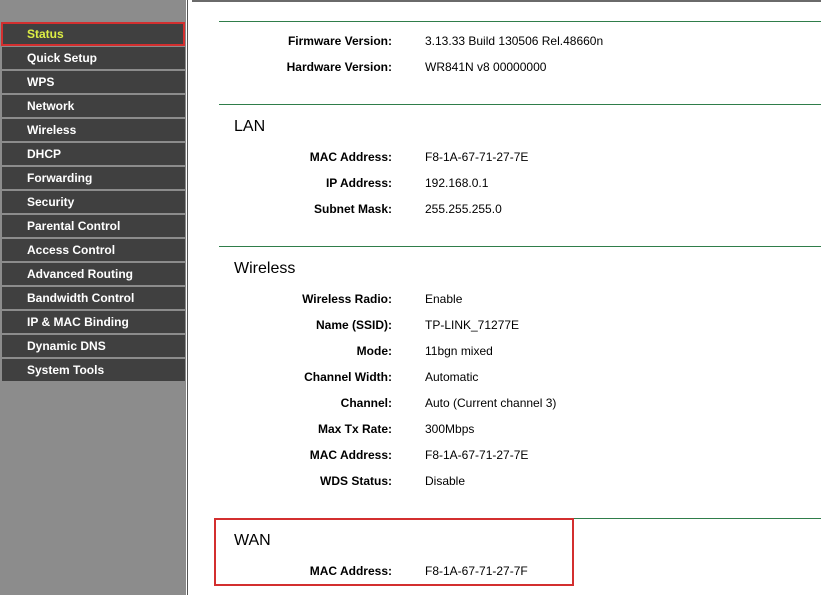  Describe the element at coordinates (520, 246) in the screenshot. I see `section-divider-wireless` at that location.